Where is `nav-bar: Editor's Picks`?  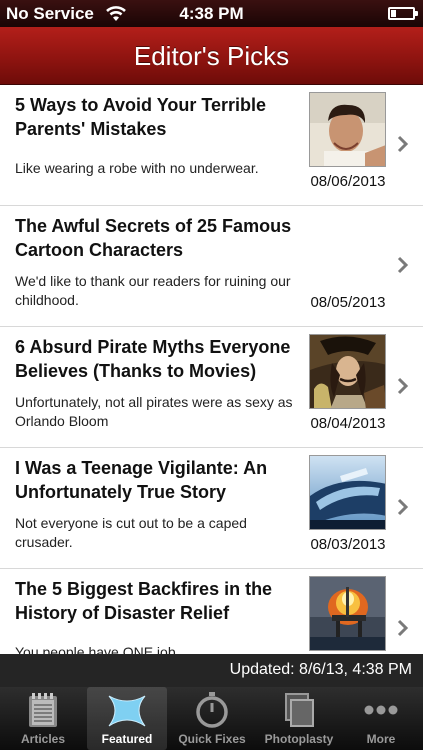
nav-bar: Editor's Picks is located at coordinates (211, 56).